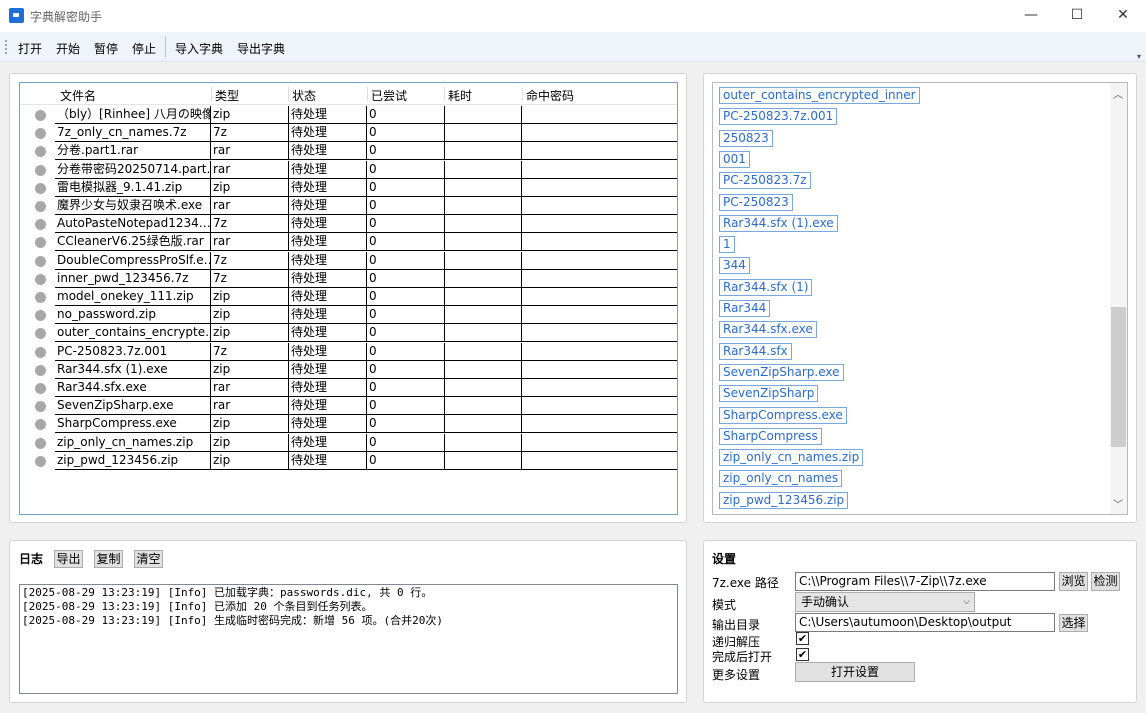  Describe the element at coordinates (819, 95) in the screenshot. I see `dictionary-item: outer_contains_encrypted_inner` at that location.